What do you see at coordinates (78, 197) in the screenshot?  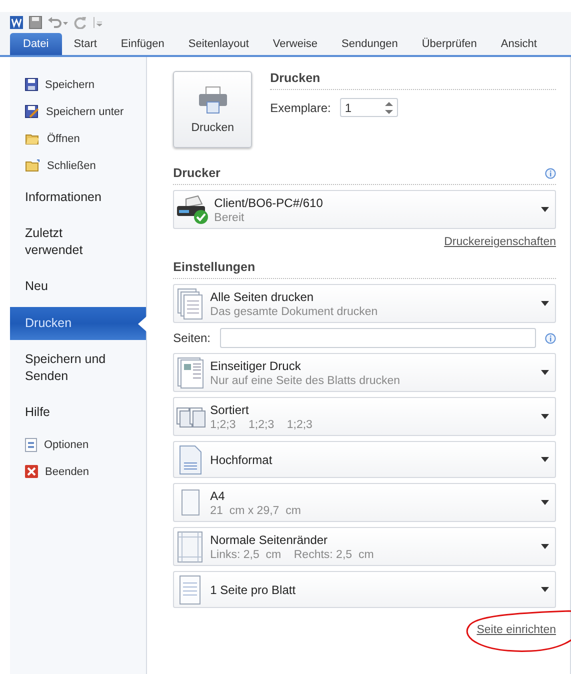 I see `menu-item: Informationen` at bounding box center [78, 197].